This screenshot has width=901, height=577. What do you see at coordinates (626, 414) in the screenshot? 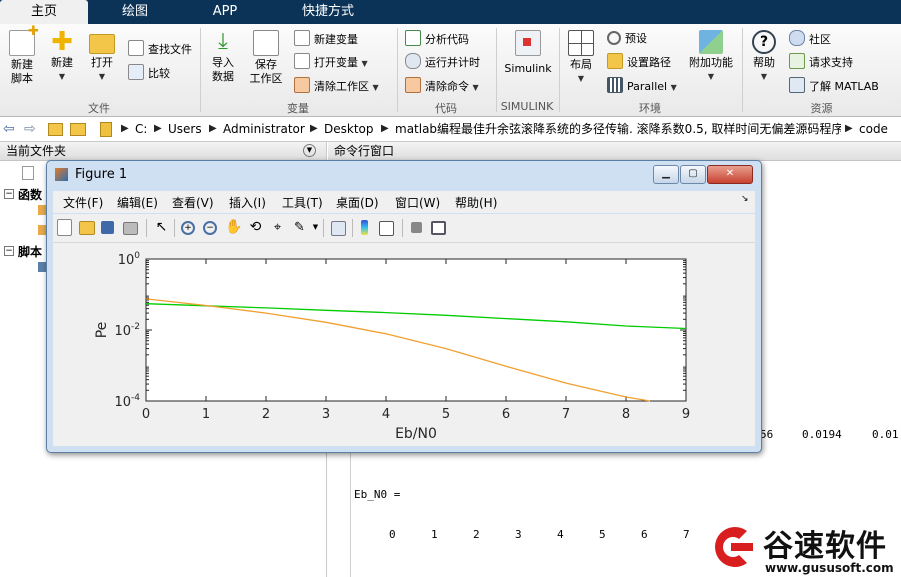
I see `x-tick-label: 8` at bounding box center [626, 414].